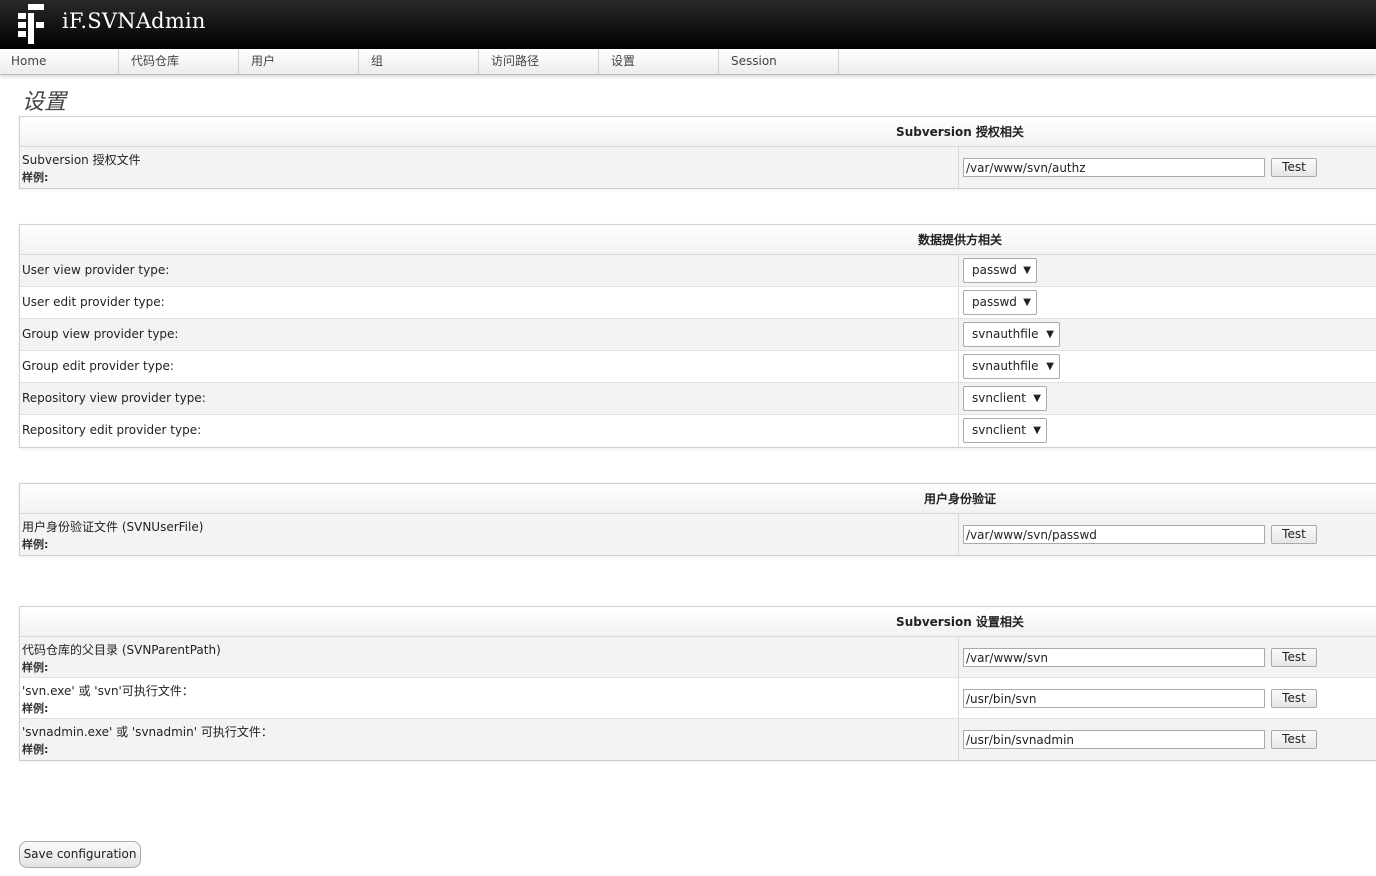 Image resolution: width=1376 pixels, height=876 pixels. I want to click on setting-label: Subversion 授权文件, so click(81, 160).